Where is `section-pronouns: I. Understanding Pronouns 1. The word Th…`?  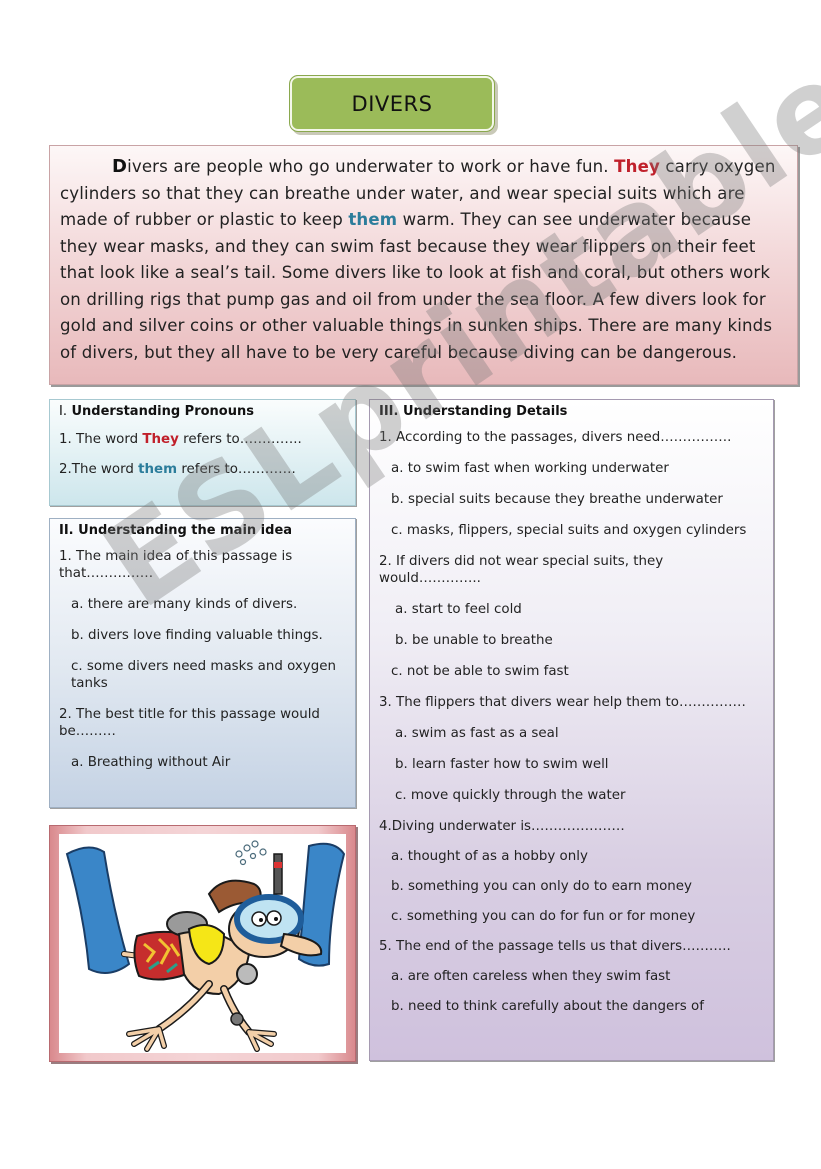
section-pronouns: I. Understanding Pronouns 1. The word Th… is located at coordinates (202, 452).